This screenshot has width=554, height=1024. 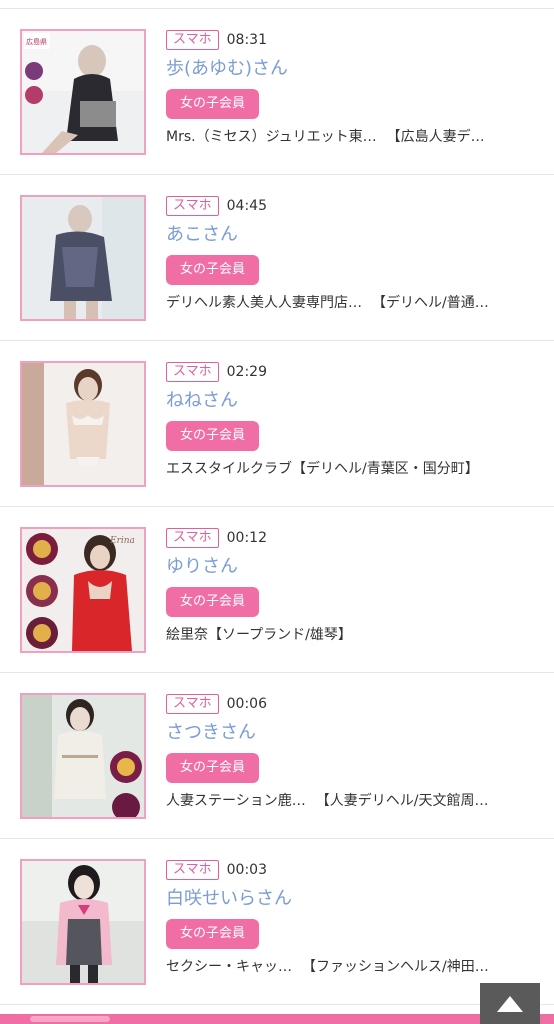 What do you see at coordinates (122, 541) in the screenshot?
I see `svg-text: Erina` at bounding box center [122, 541].